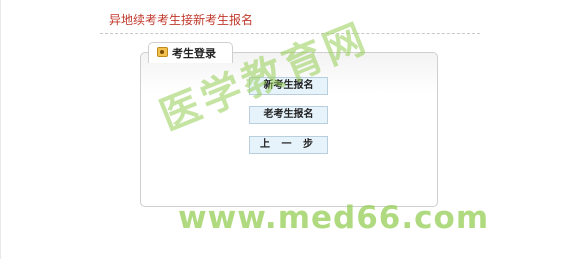 The height and width of the screenshot is (259, 578). Describe the element at coordinates (334, 218) in the screenshot. I see `watermark-url: www.med66.com` at that location.